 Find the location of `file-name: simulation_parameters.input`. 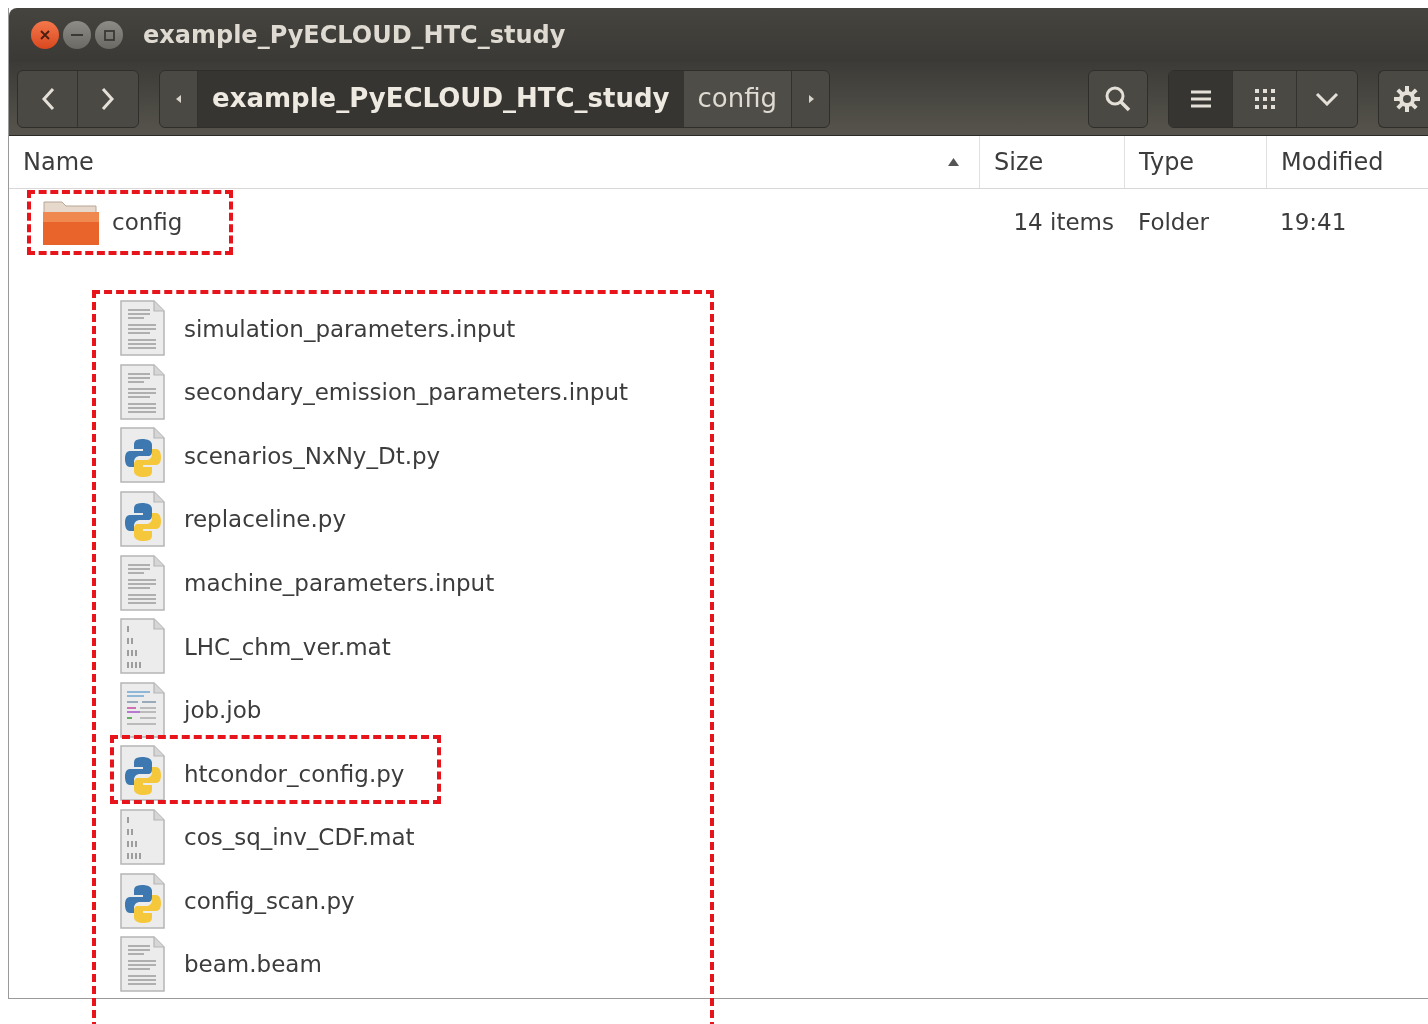

file-name: simulation_parameters.input is located at coordinates (350, 329).